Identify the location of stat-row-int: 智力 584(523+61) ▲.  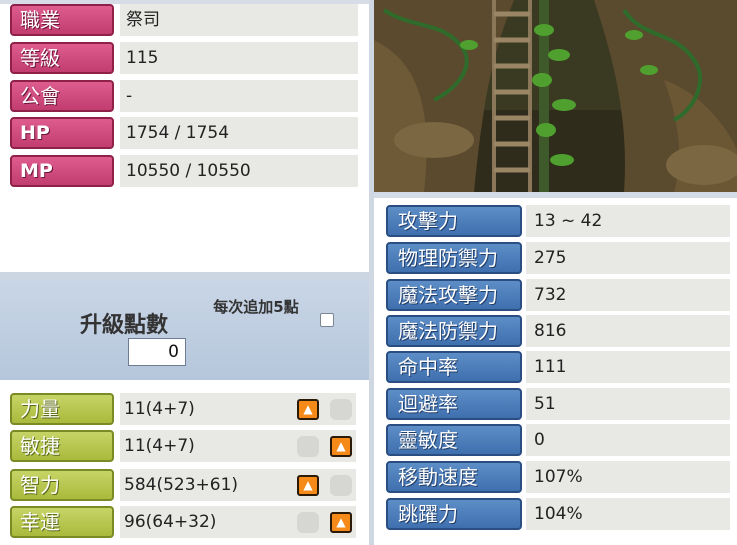
(183, 485).